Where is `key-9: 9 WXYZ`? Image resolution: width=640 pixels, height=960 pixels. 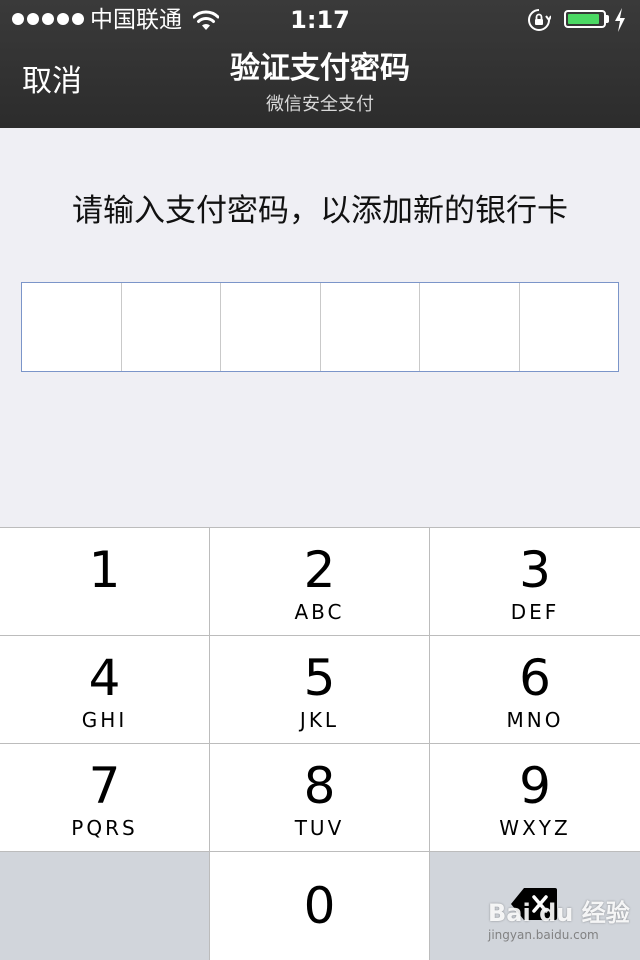
key-9: 9 WXYZ is located at coordinates (535, 797).